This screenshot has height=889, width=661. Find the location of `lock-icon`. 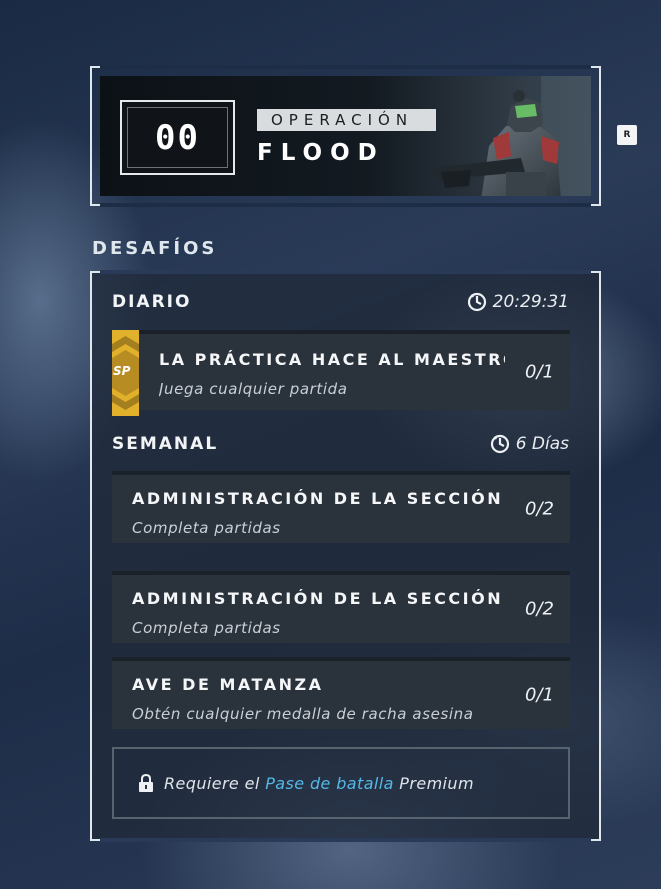

lock-icon is located at coordinates (146, 783).